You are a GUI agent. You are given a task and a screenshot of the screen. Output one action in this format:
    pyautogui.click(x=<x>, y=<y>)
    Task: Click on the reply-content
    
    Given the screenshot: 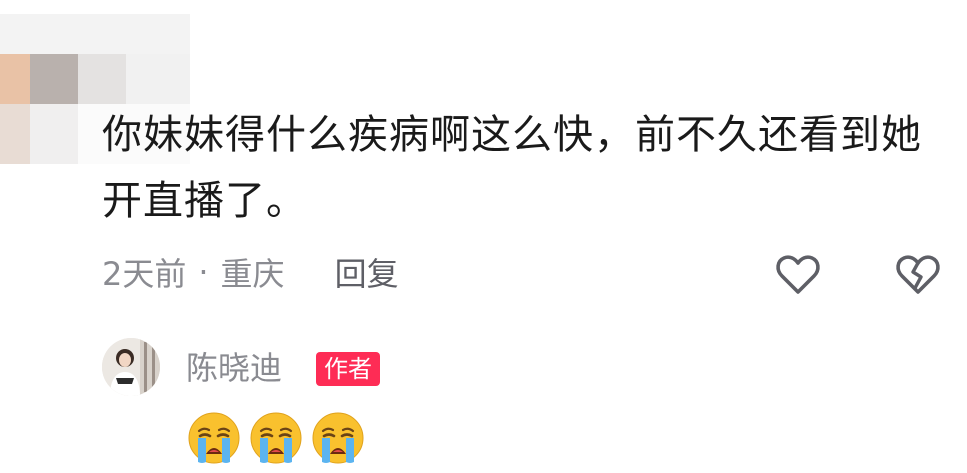 What is the action you would take?
    pyautogui.click(x=276, y=438)
    